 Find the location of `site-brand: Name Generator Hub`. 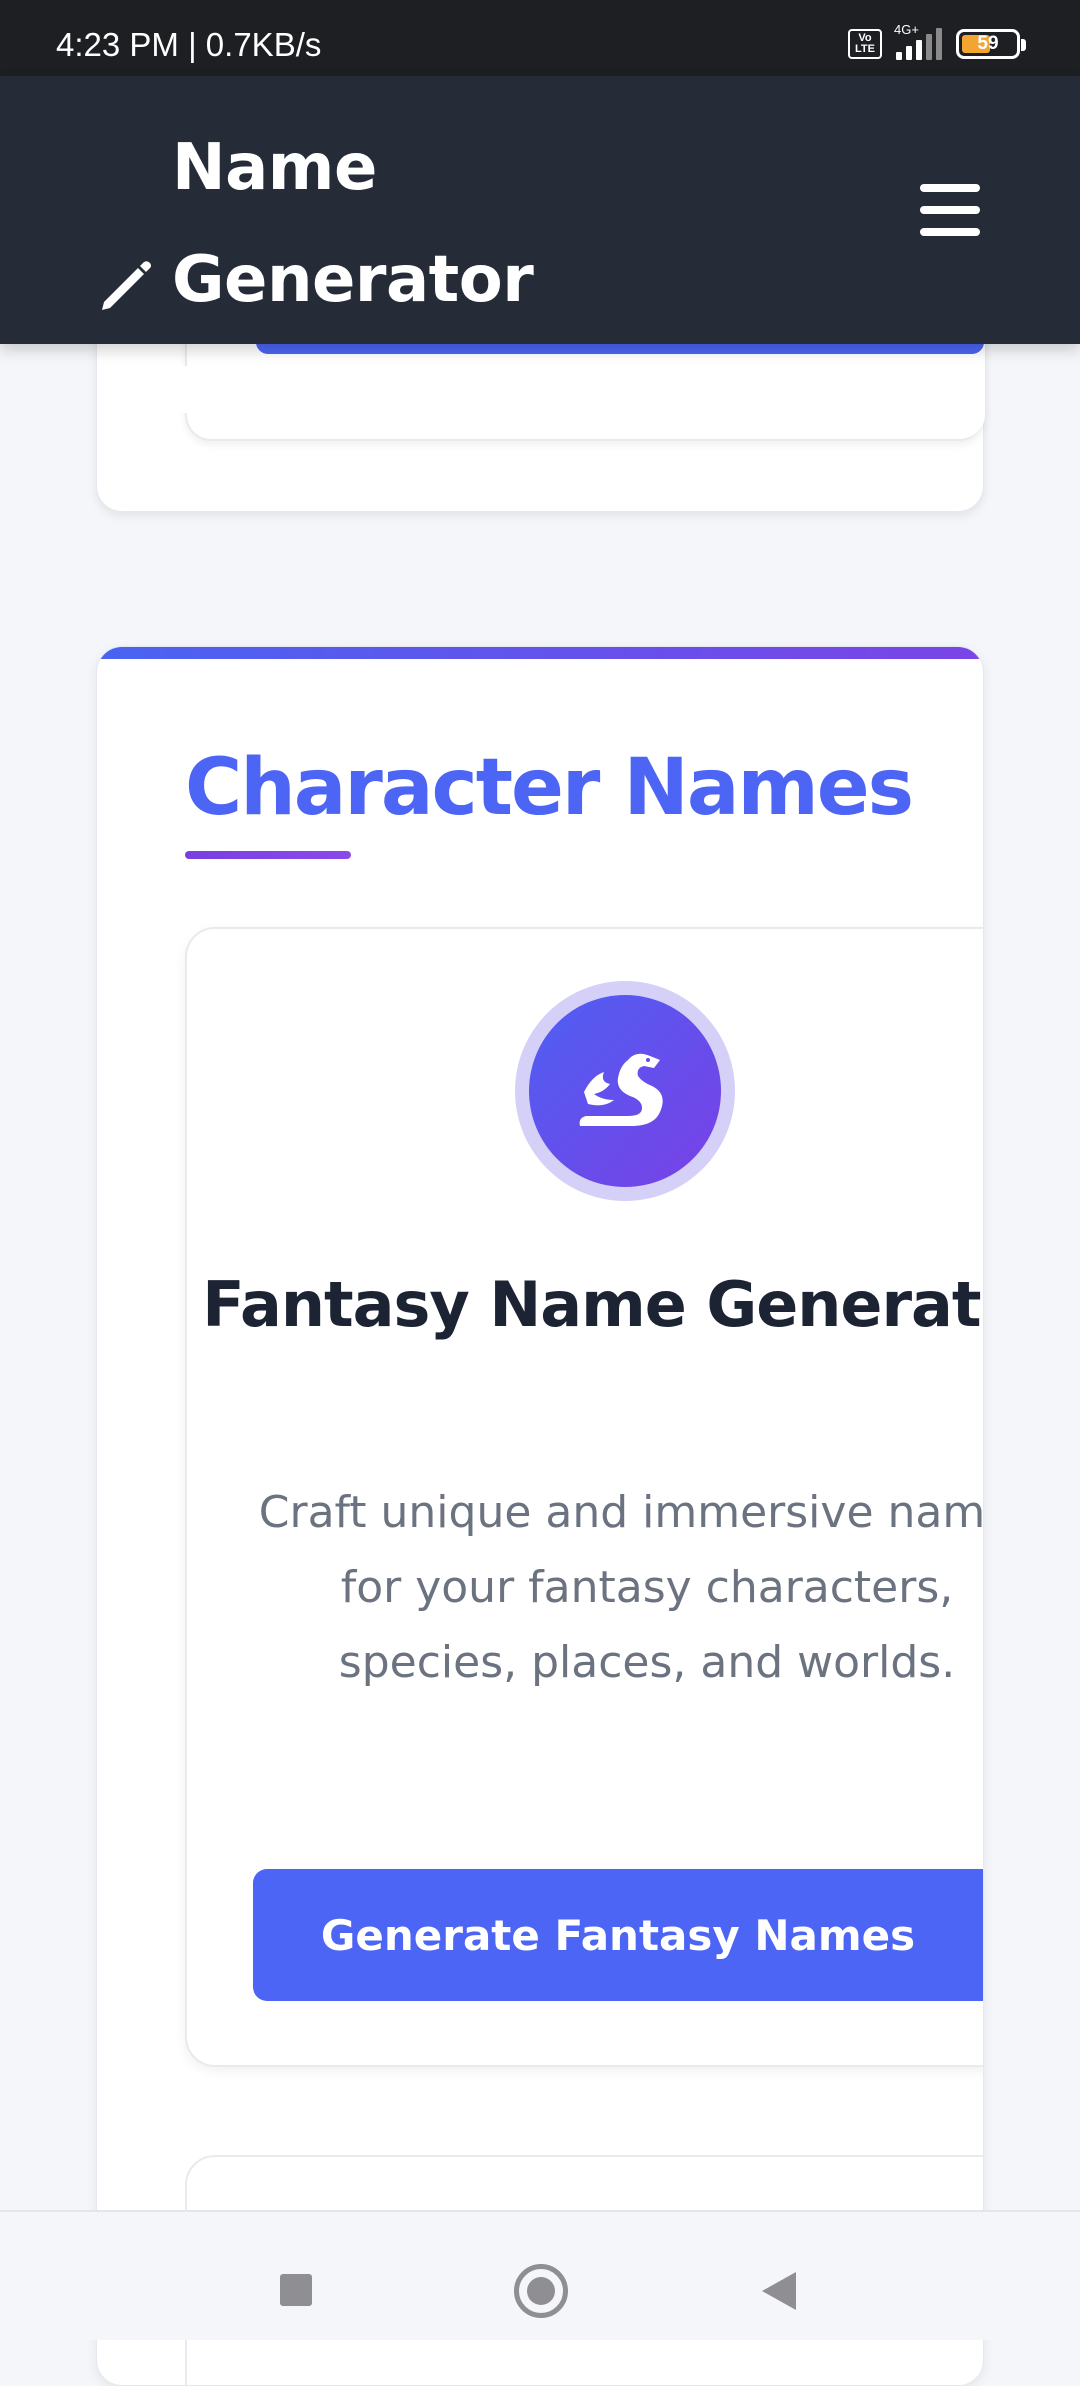

site-brand: Name Generator Hub is located at coordinates (452, 280).